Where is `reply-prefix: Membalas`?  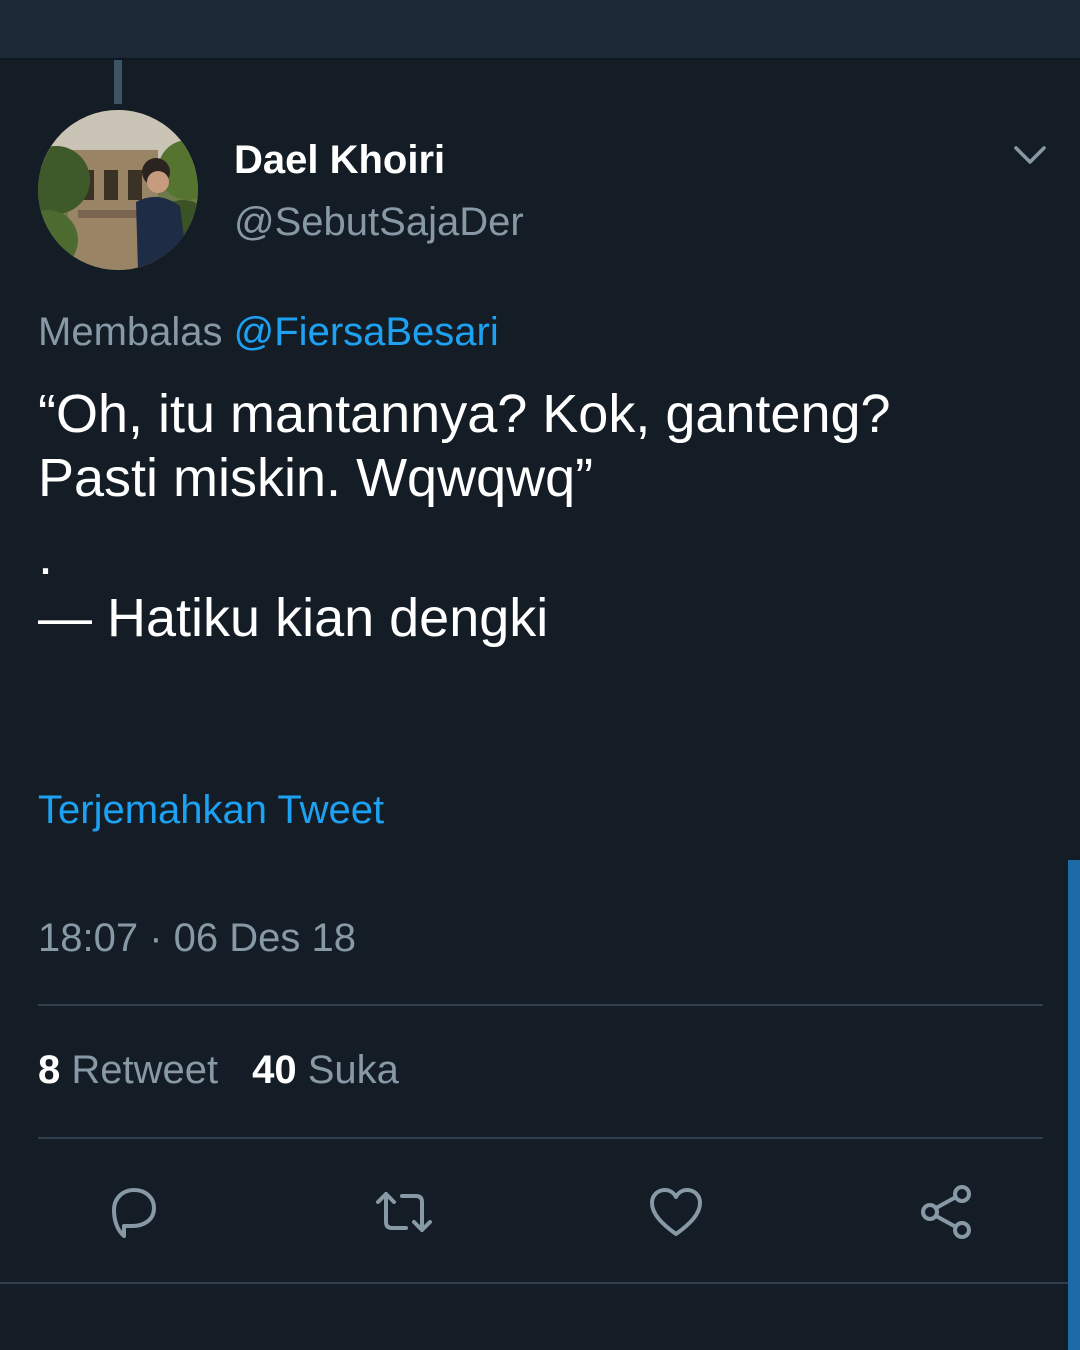
reply-prefix: Membalas is located at coordinates (130, 332).